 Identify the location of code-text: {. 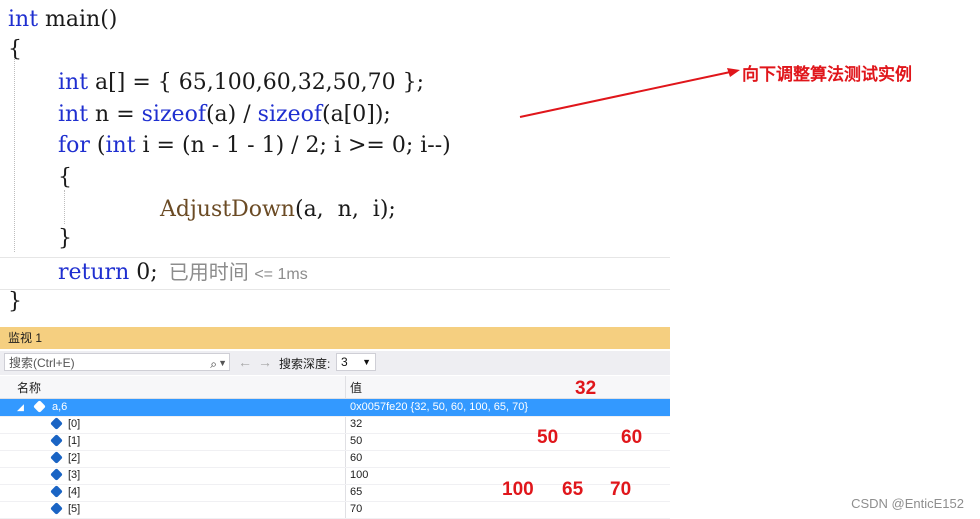
(65, 177).